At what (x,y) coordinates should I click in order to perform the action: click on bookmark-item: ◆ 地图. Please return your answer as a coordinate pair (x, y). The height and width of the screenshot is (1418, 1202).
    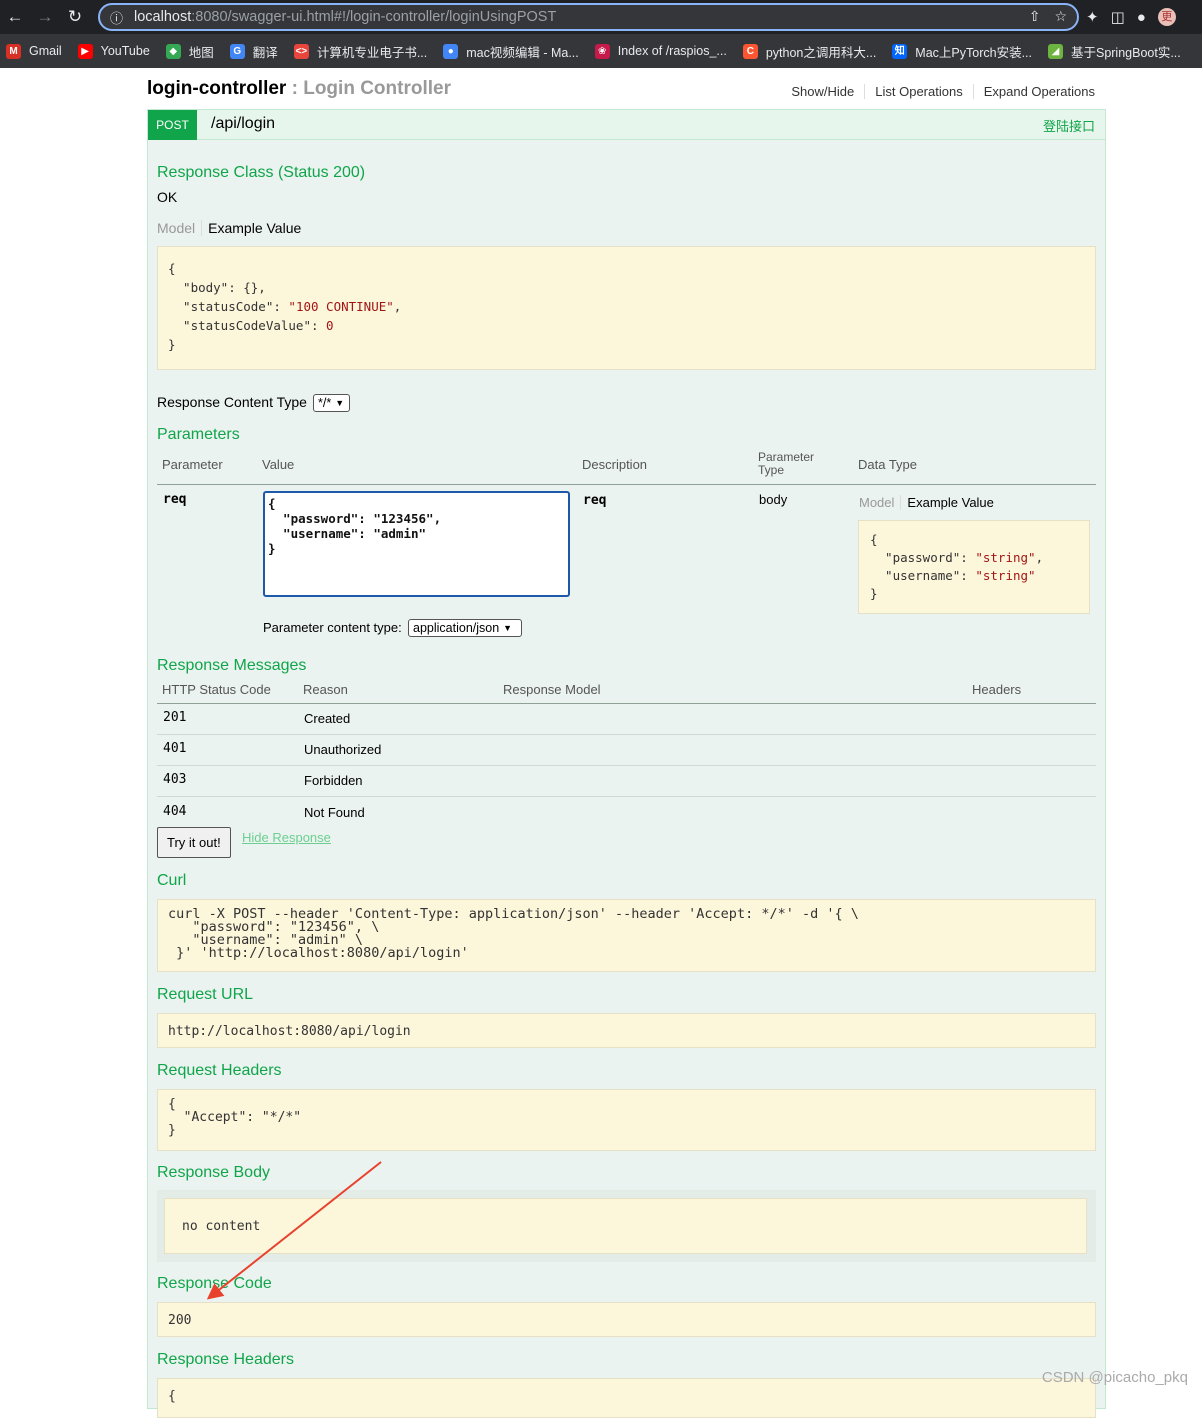
    Looking at the image, I should click on (189, 51).